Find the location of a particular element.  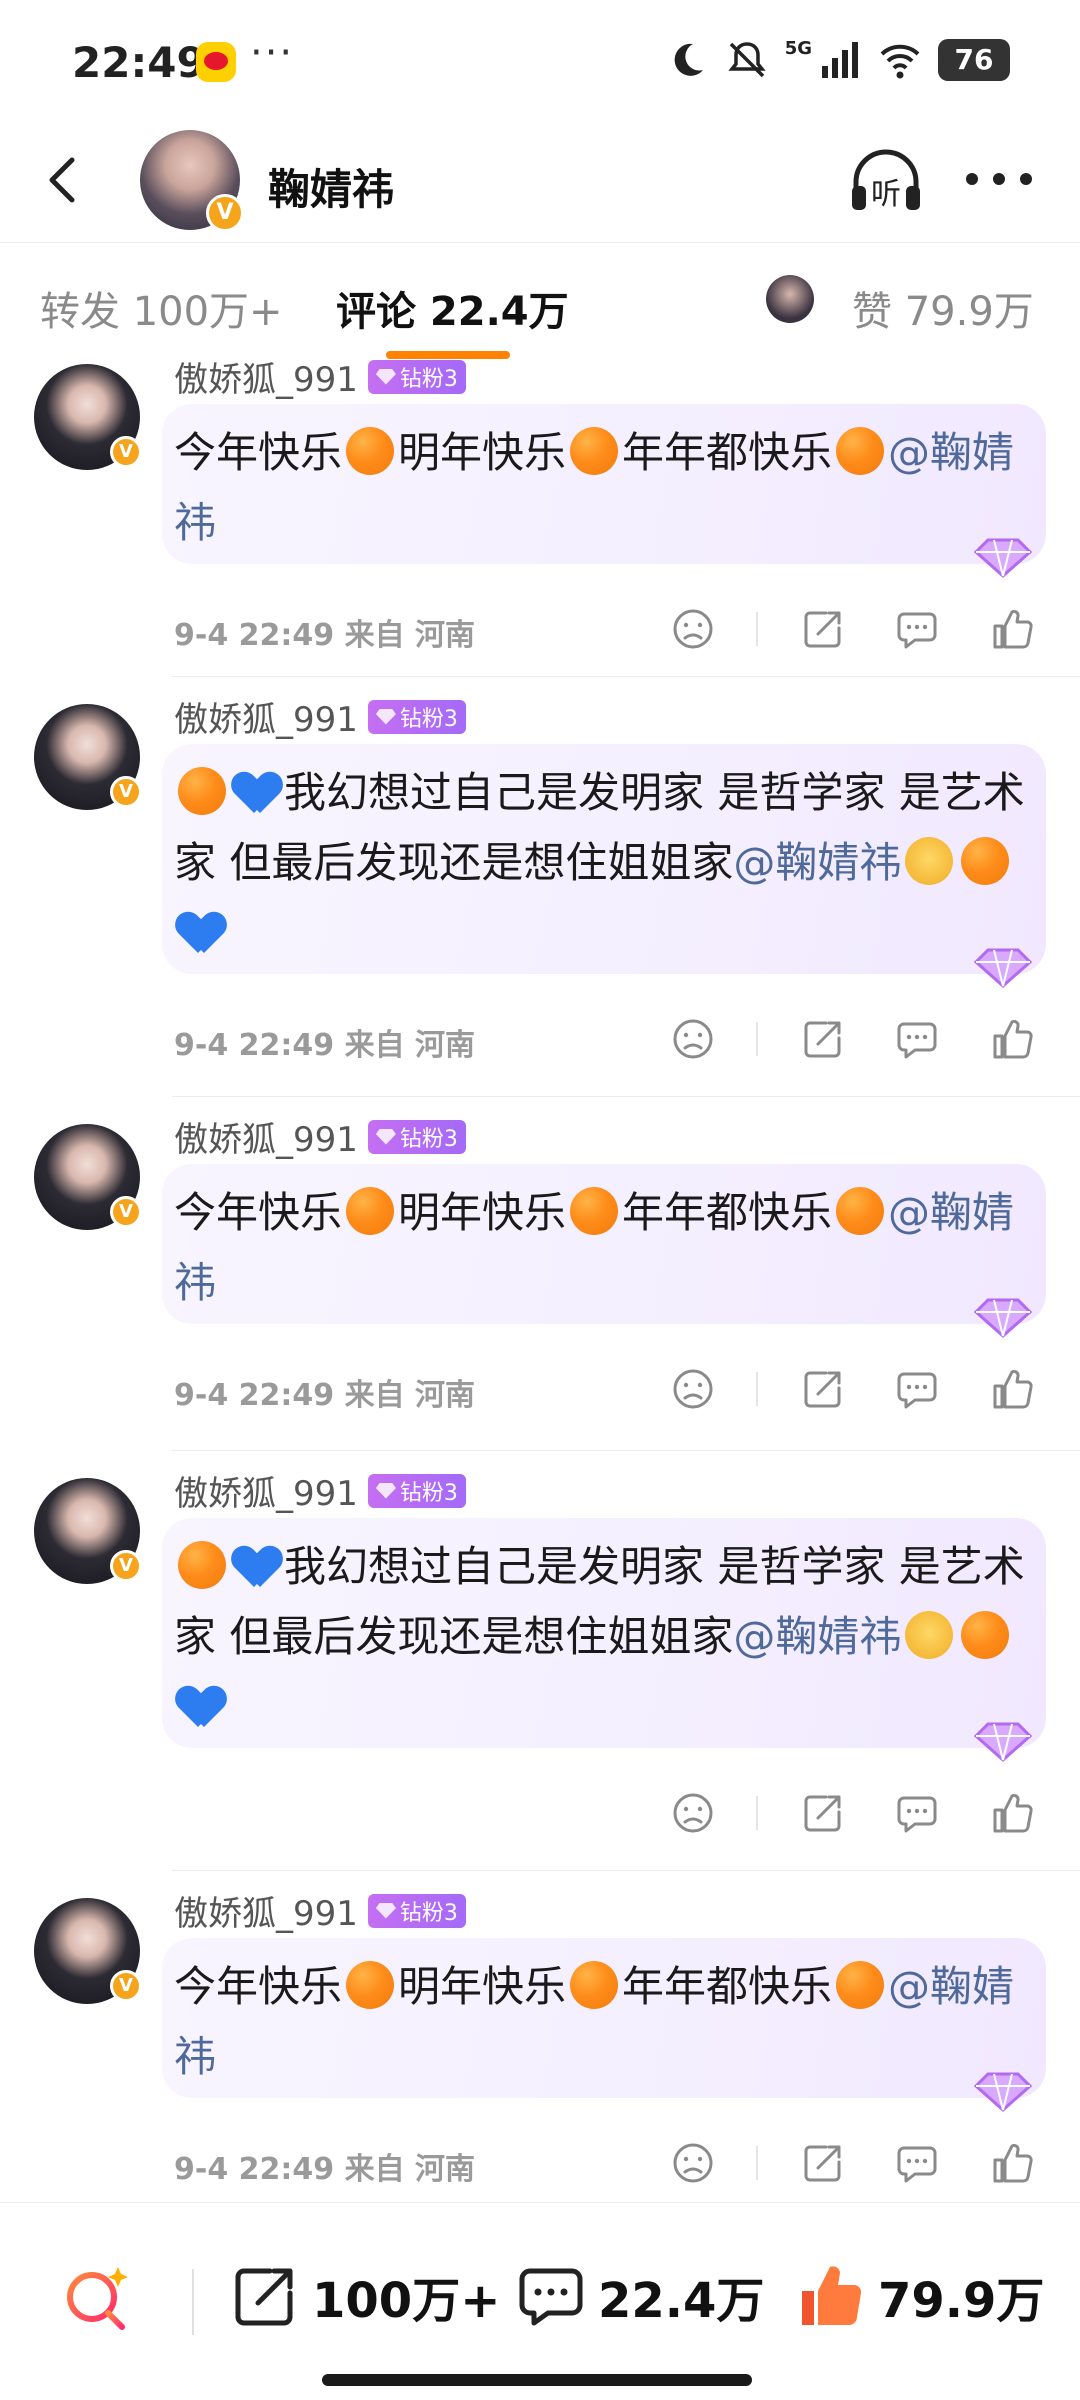

search-icon is located at coordinates (97, 2300).